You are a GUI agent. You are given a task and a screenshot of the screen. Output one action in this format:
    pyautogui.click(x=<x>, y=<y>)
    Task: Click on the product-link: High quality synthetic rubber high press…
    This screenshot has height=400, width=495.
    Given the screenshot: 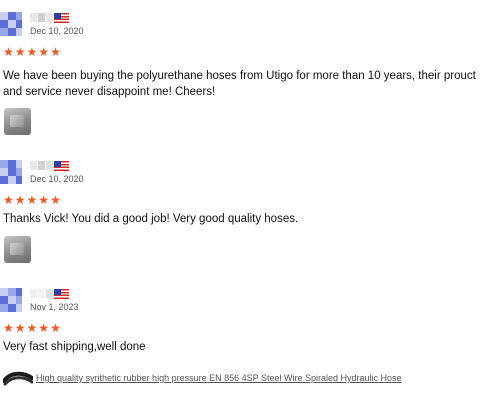 What is the action you would take?
    pyautogui.click(x=219, y=378)
    